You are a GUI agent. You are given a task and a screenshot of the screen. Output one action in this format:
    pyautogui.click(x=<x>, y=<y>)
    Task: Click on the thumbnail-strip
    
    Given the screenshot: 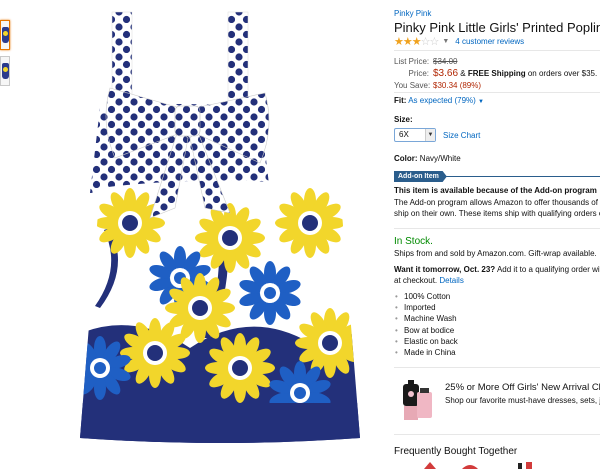 What is the action you would take?
    pyautogui.click(x=5, y=56)
    